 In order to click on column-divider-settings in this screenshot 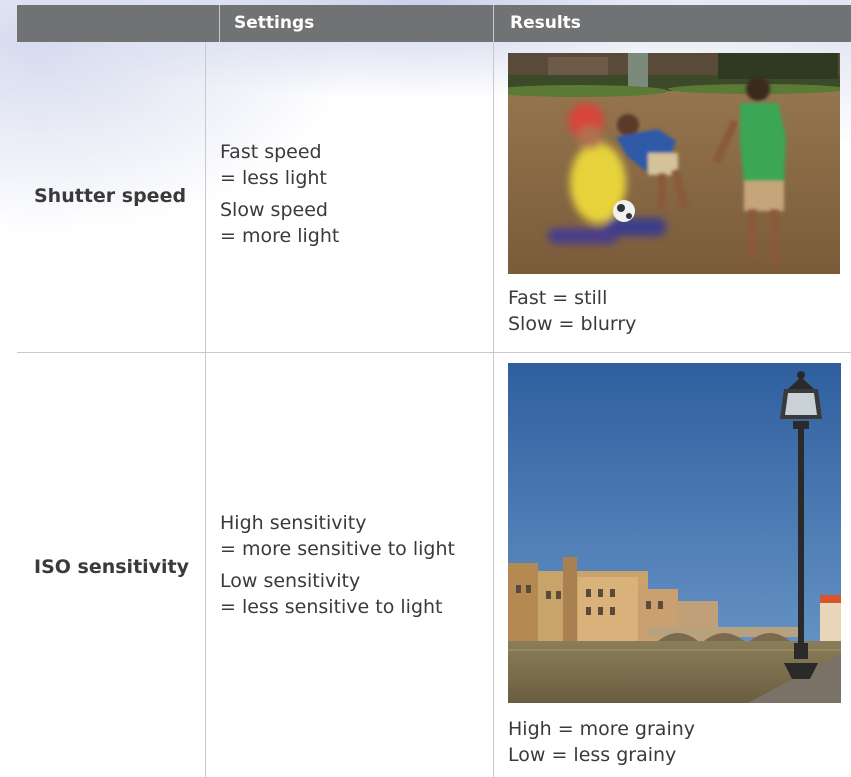, I will do `click(205, 409)`.